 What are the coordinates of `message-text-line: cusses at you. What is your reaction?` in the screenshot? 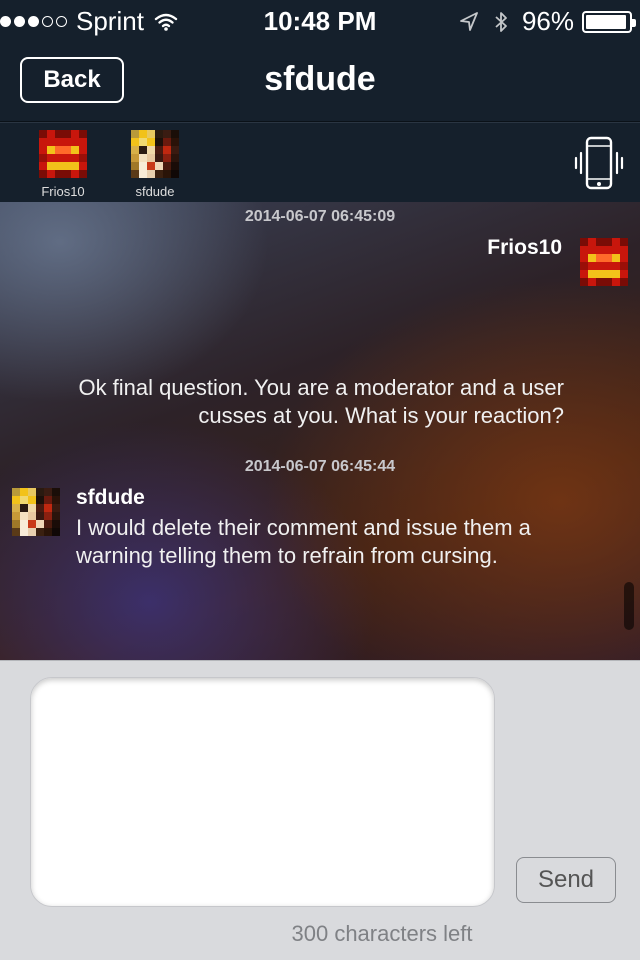 It's located at (381, 415).